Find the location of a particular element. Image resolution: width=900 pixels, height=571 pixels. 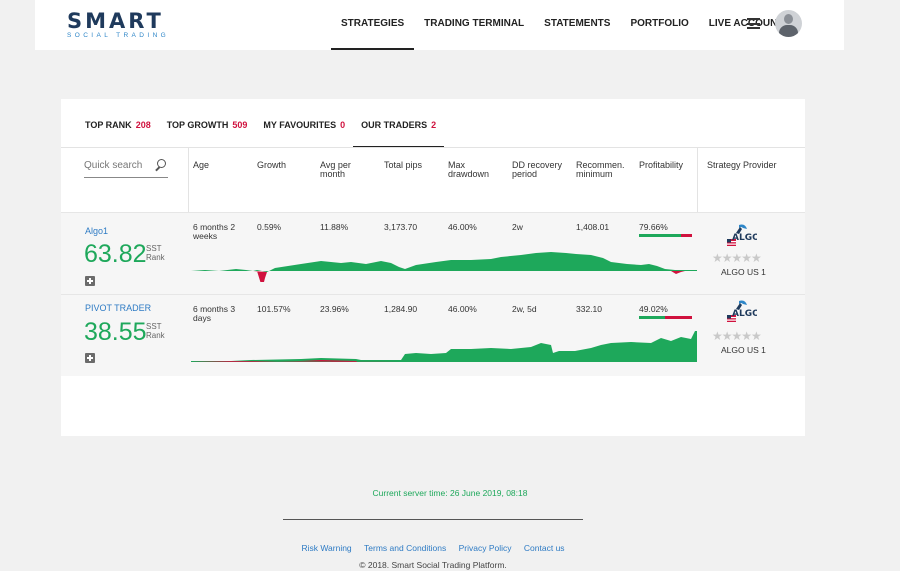

age-value: 6 months 3 days is located at coordinates (214, 313).